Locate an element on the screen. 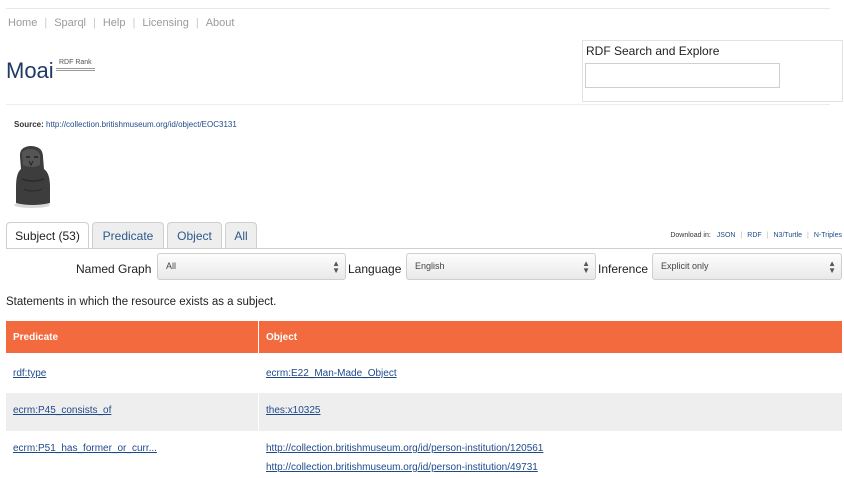 Image resolution: width=844 pixels, height=478 pixels. moai-thumbnail-image is located at coordinates (32, 177).